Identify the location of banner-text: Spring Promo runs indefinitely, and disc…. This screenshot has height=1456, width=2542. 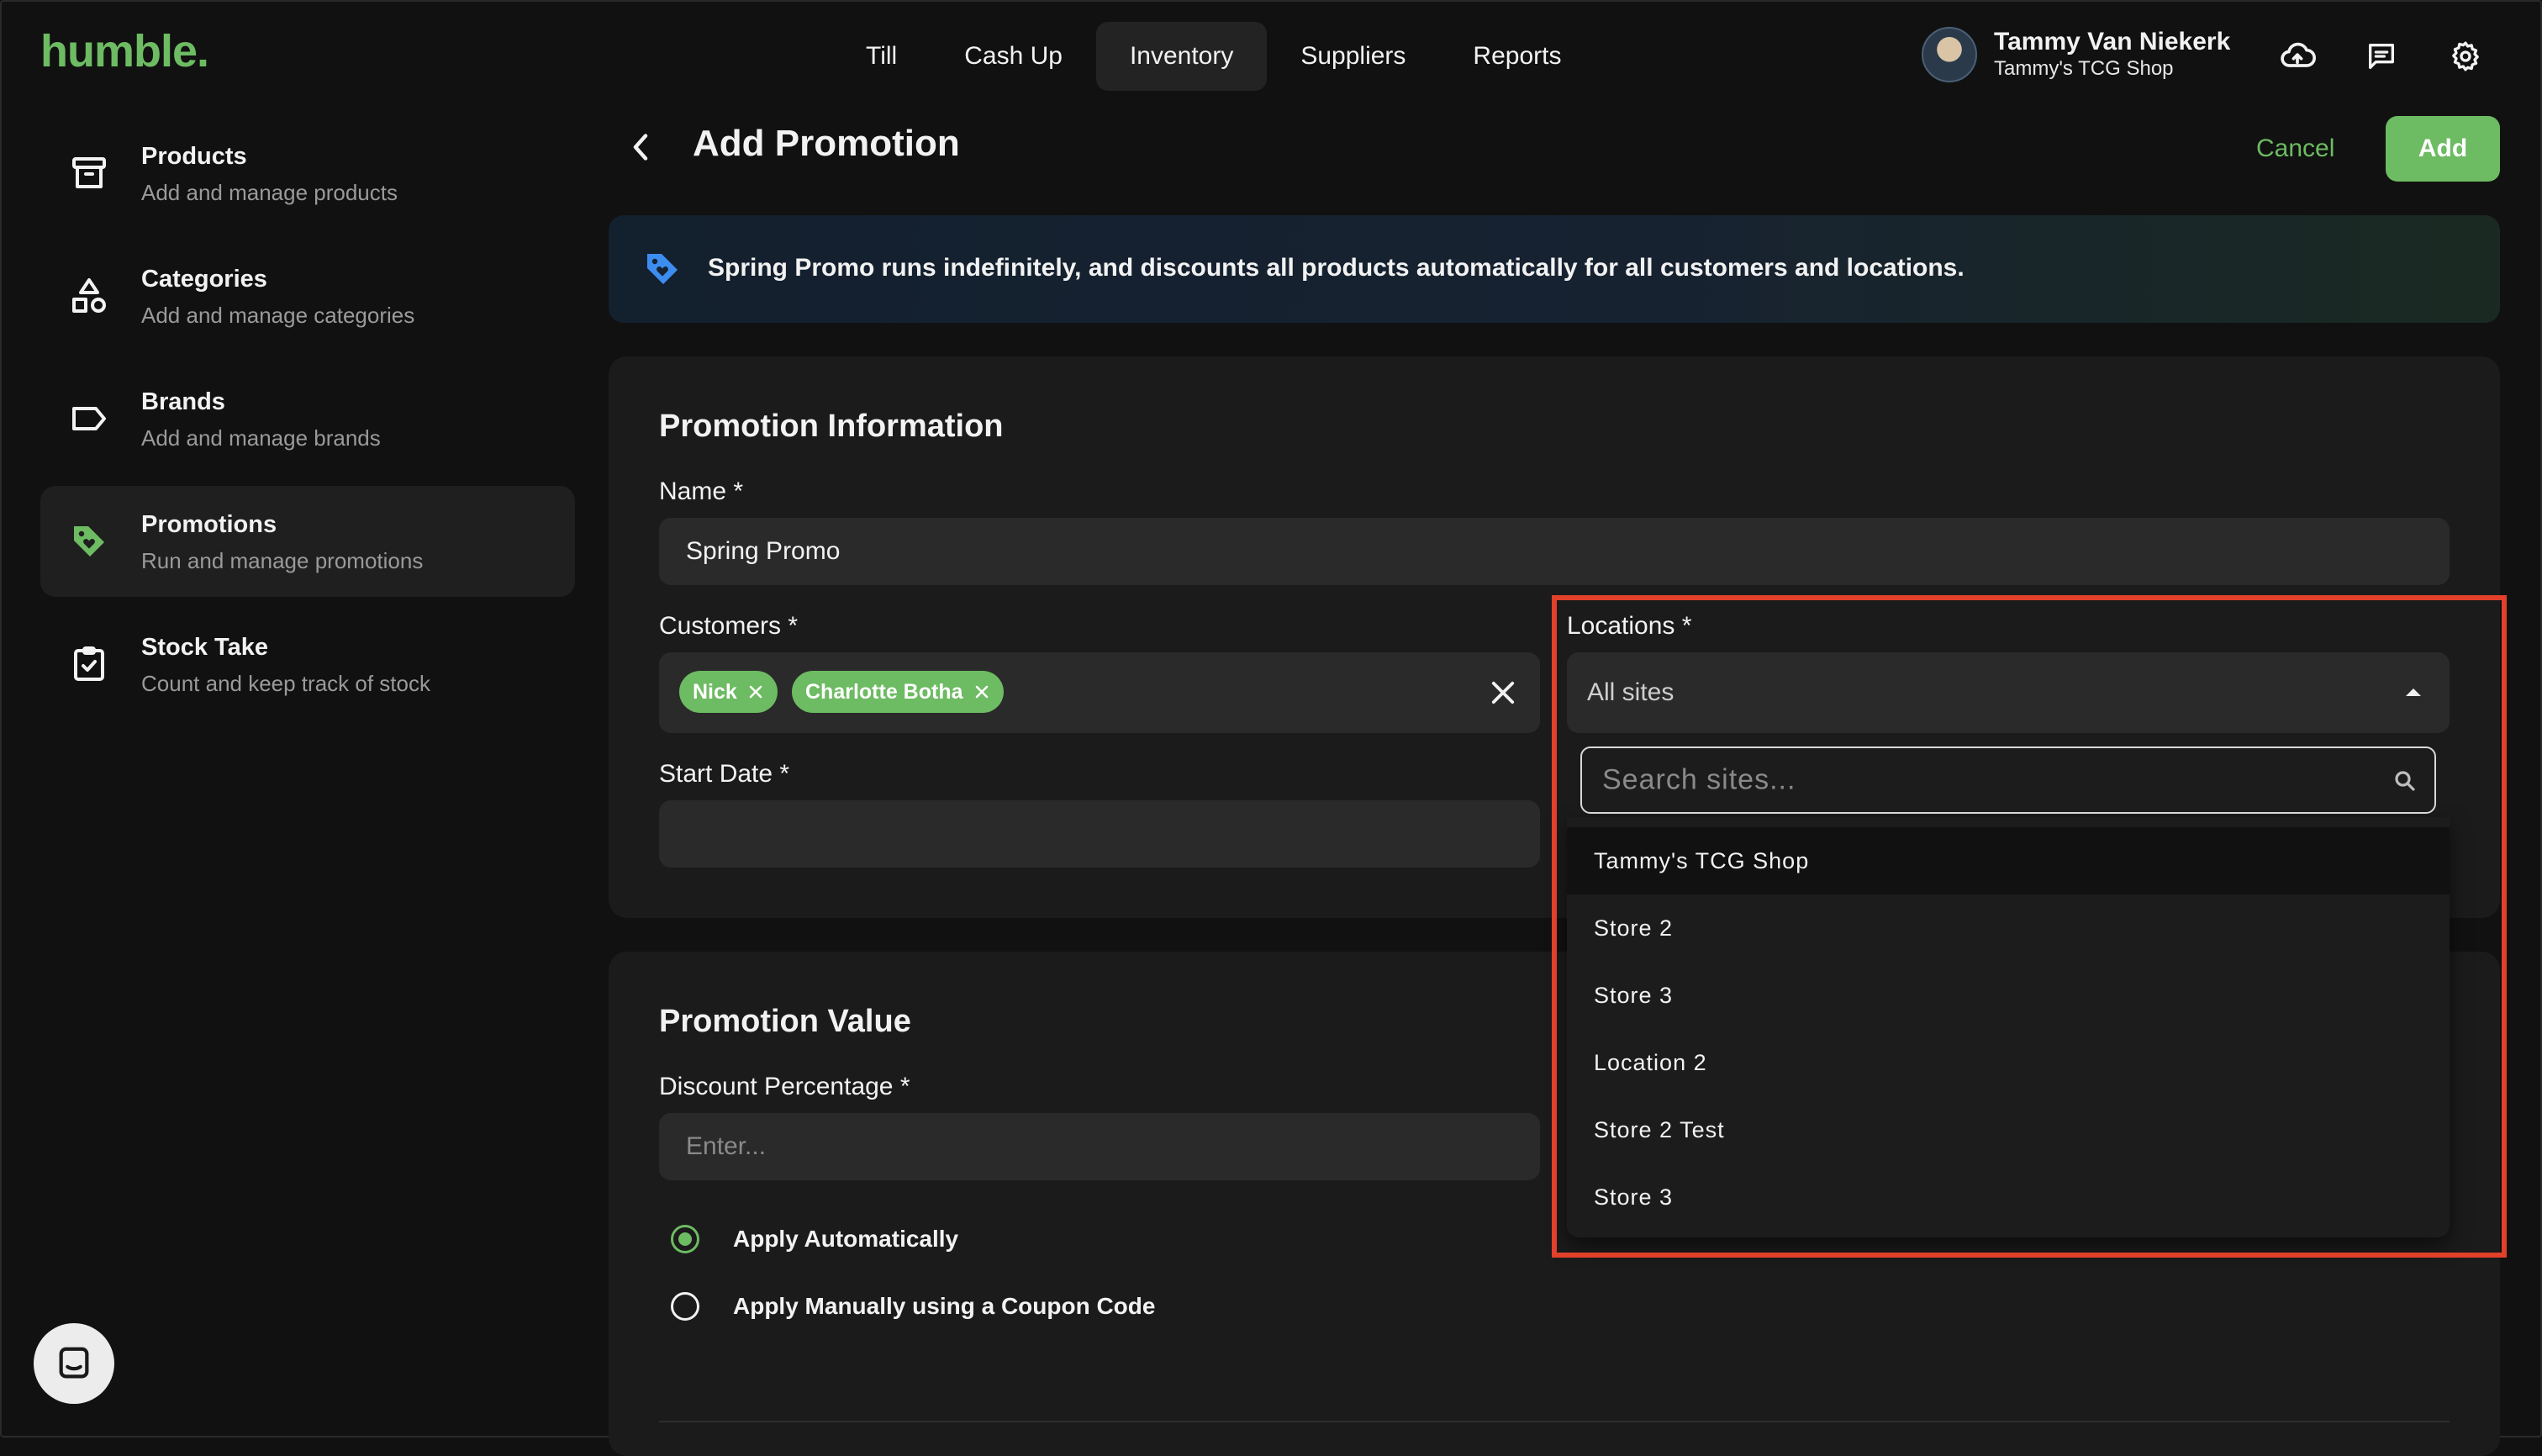
(1336, 268).